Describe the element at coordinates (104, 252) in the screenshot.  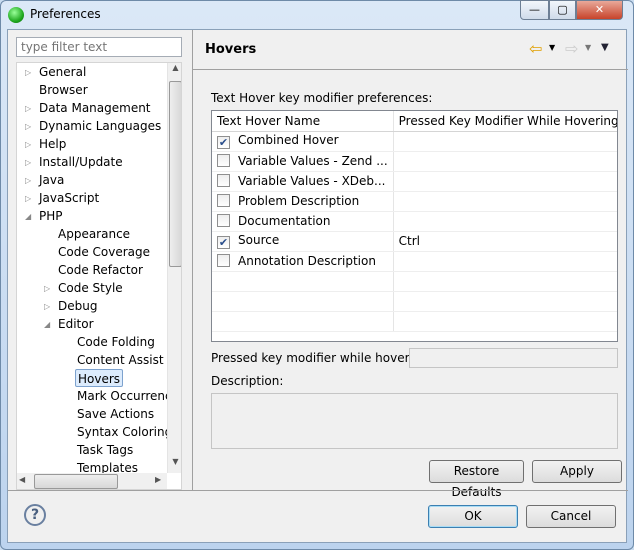
I see `tree-item: Code Coverage` at that location.